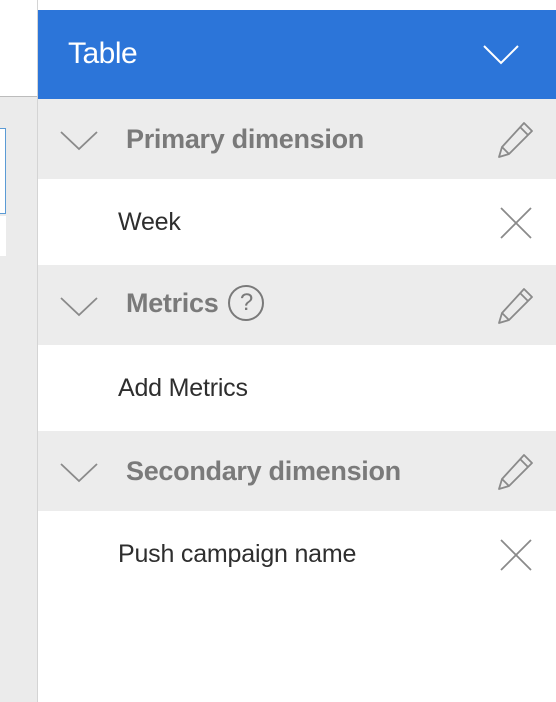 This screenshot has width=556, height=702. What do you see at coordinates (297, 54) in the screenshot?
I see `panel-header: Table` at bounding box center [297, 54].